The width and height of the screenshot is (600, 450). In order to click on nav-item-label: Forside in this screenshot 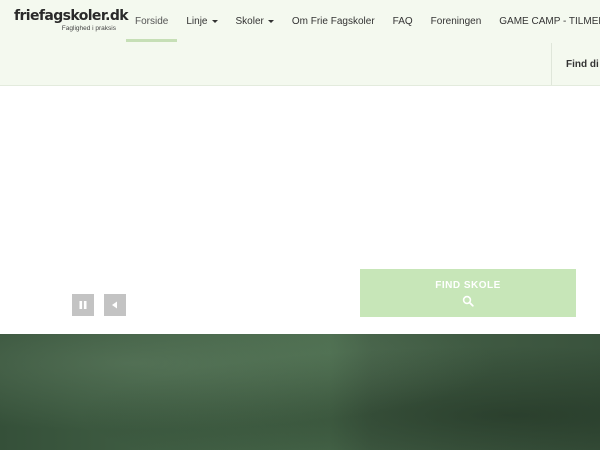, I will do `click(152, 21)`.